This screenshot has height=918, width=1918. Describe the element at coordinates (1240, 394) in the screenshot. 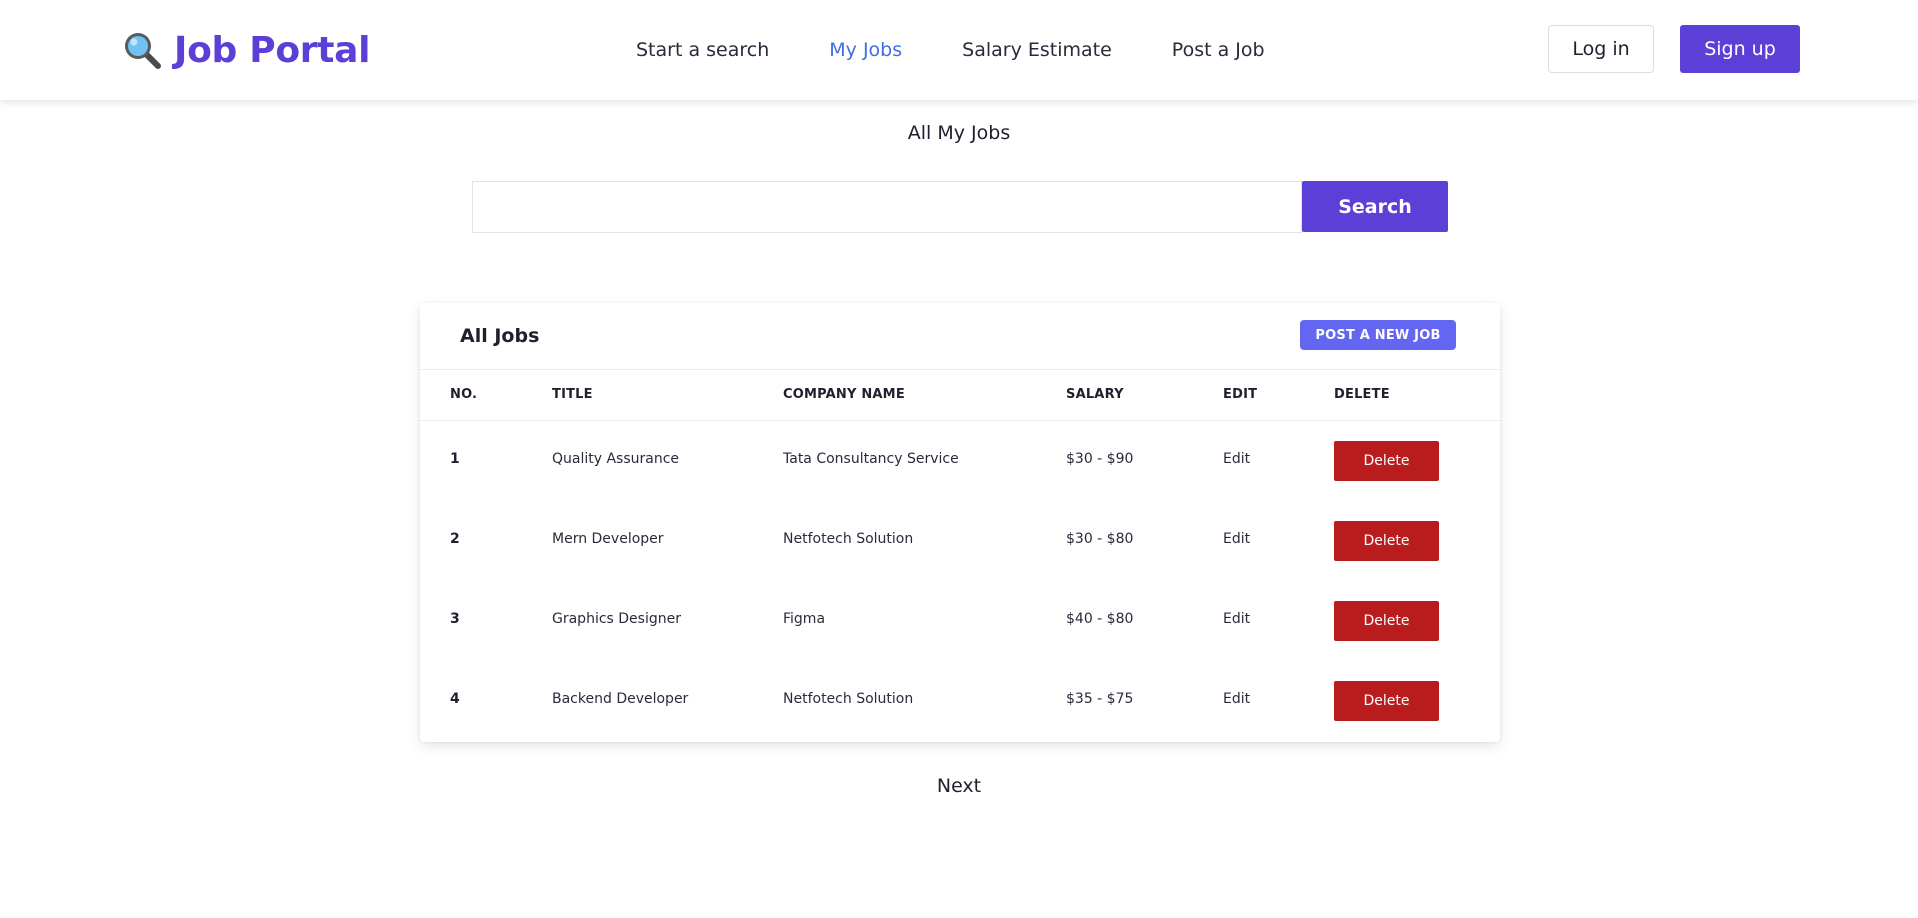

I see `column-header-edit: EDIT` at that location.